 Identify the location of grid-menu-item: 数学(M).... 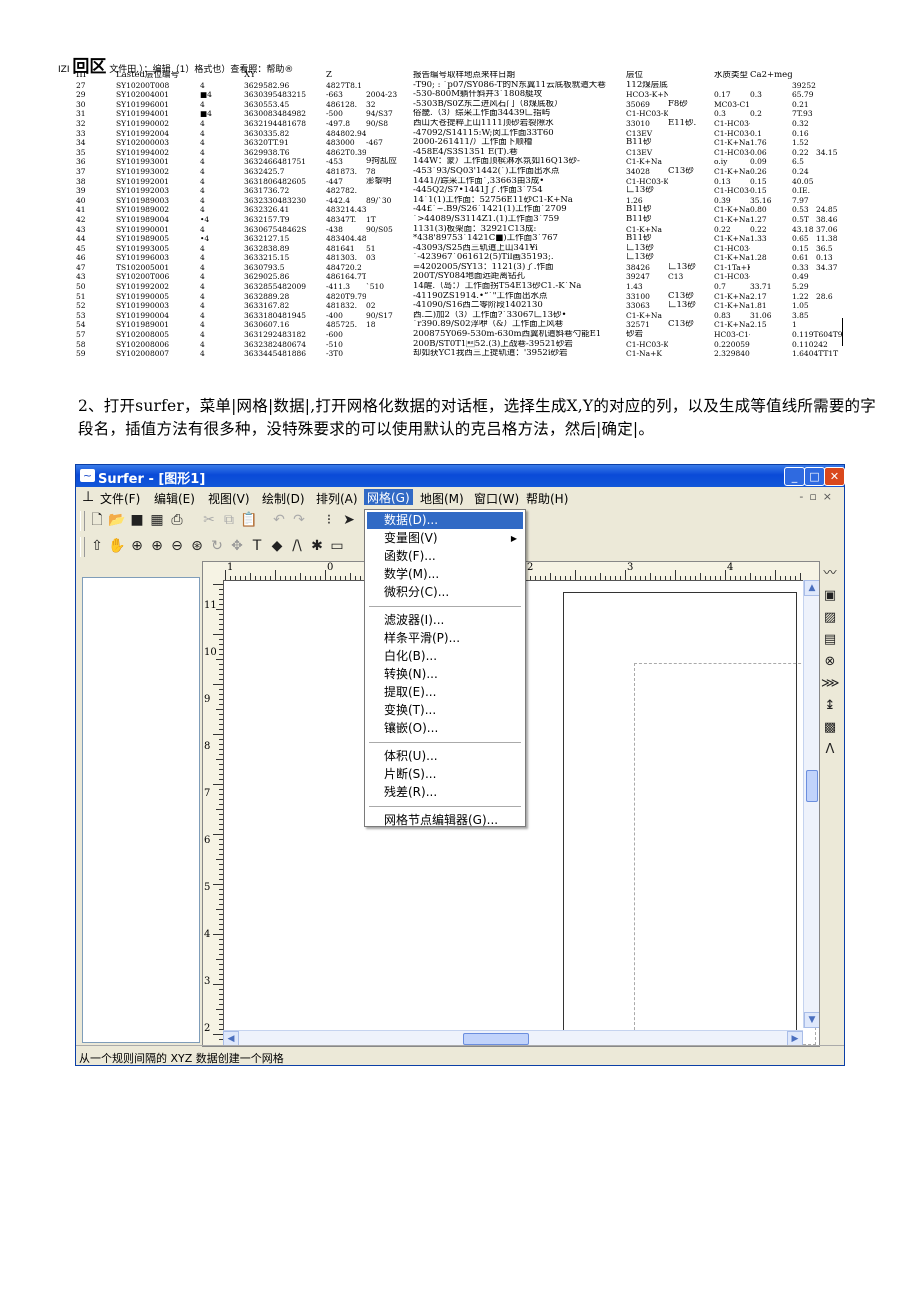
(445, 574).